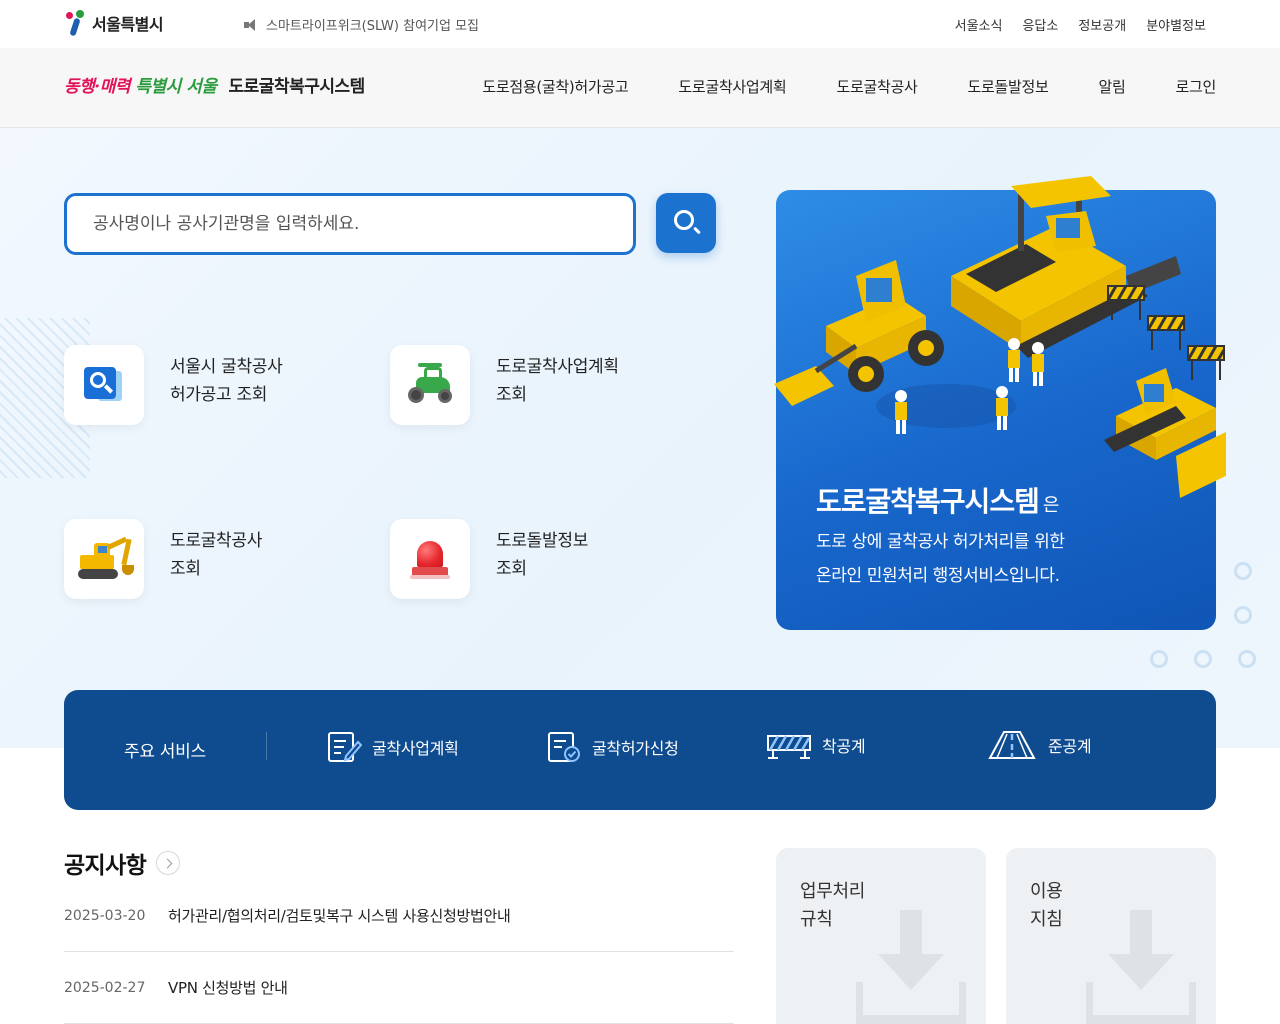 This screenshot has height=1024, width=1280. What do you see at coordinates (1102, 24) in the screenshot?
I see `util-link-info-disclosure: 정보공개` at bounding box center [1102, 24].